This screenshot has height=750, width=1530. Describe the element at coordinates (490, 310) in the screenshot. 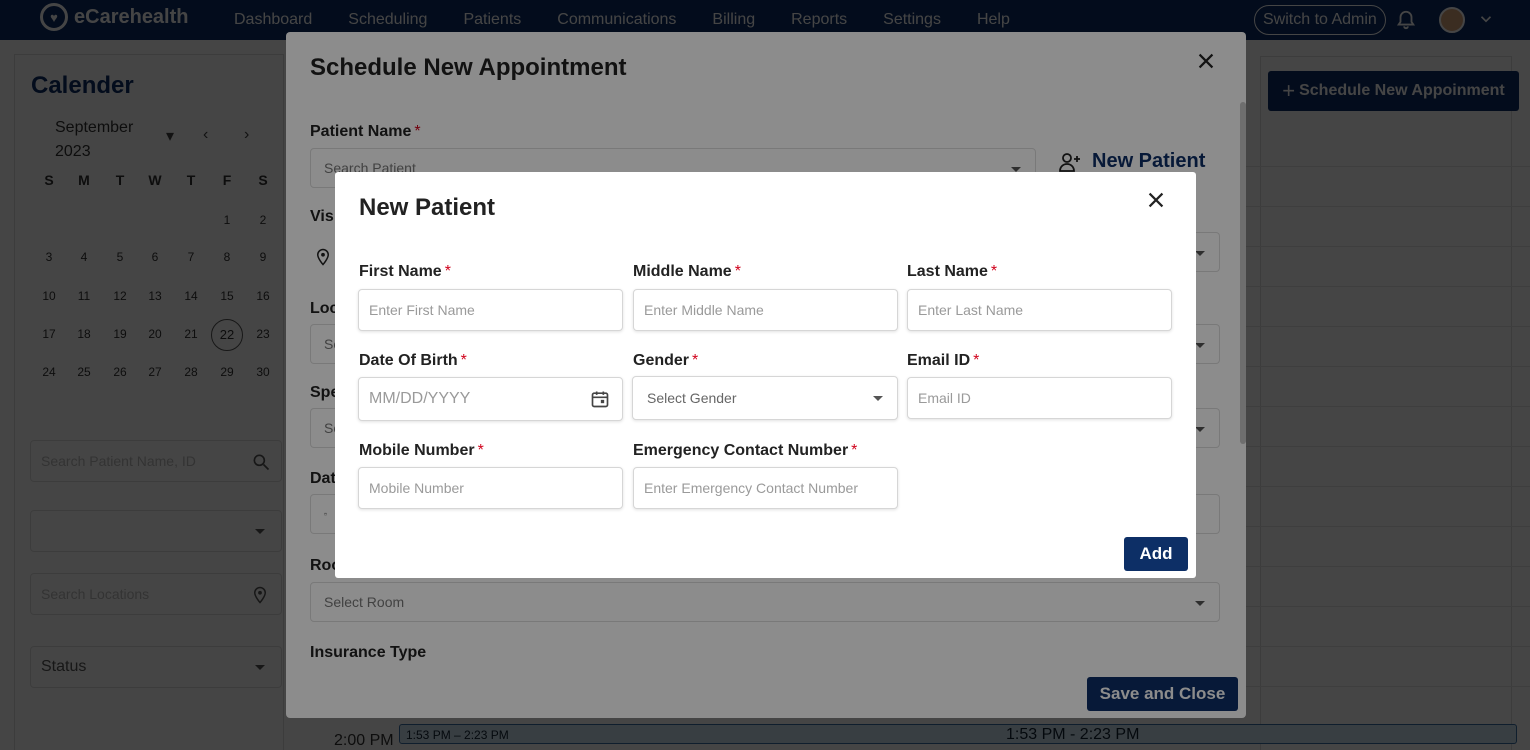

I see `first-name-field: Enter First Name` at that location.